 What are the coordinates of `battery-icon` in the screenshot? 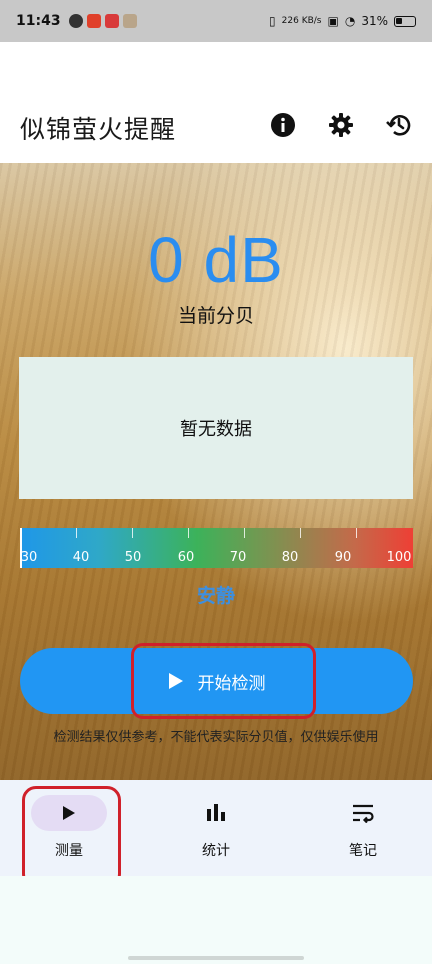 It's located at (405, 21).